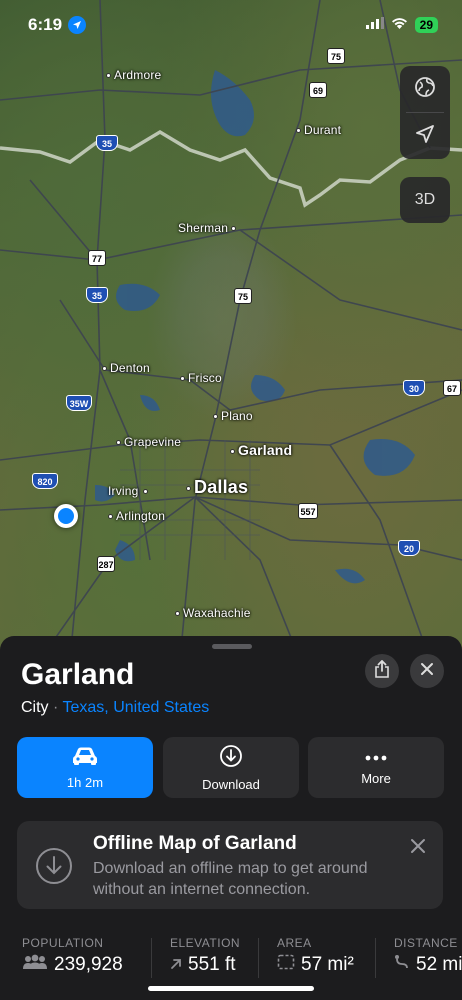  I want to click on city-label-garland: Garland, so click(261, 450).